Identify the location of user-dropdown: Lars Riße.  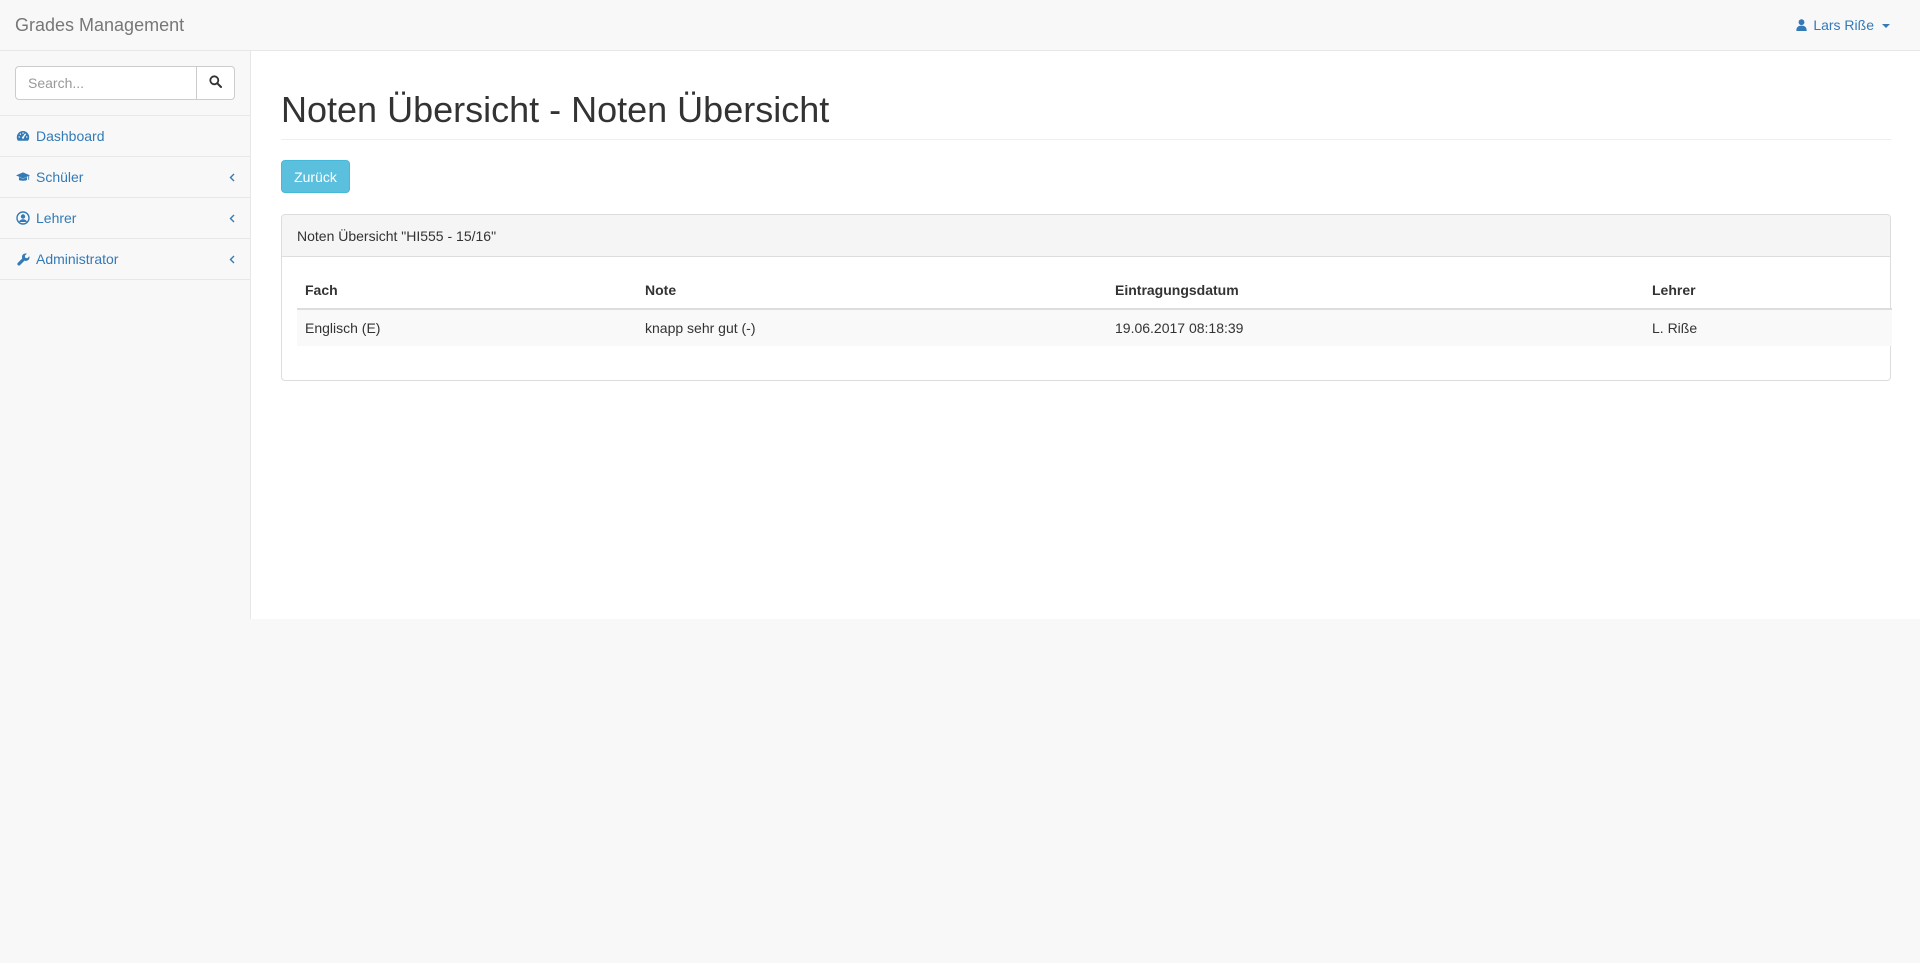
(1843, 25).